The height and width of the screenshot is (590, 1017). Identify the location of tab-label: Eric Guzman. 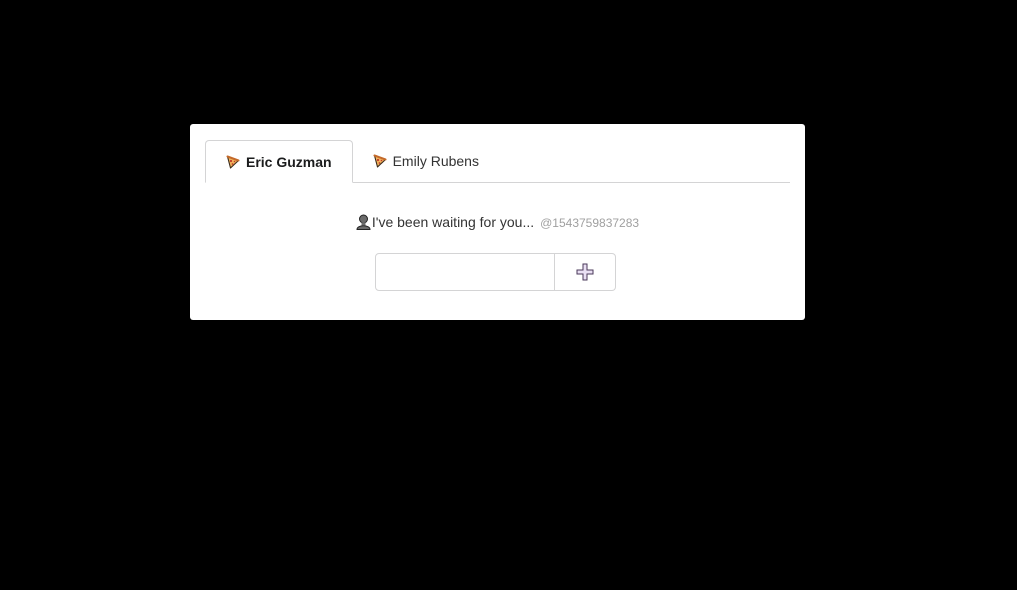
(289, 161).